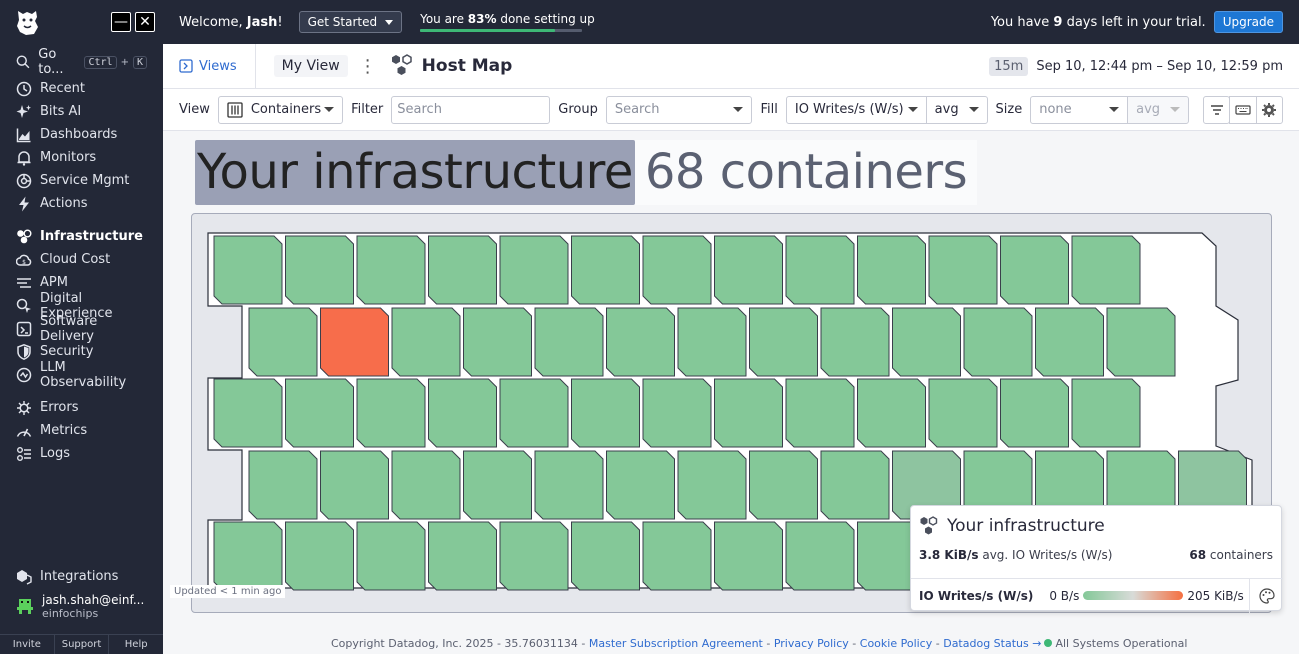  I want to click on sidebar-item-bits-ai: Bits AI, so click(81, 111).